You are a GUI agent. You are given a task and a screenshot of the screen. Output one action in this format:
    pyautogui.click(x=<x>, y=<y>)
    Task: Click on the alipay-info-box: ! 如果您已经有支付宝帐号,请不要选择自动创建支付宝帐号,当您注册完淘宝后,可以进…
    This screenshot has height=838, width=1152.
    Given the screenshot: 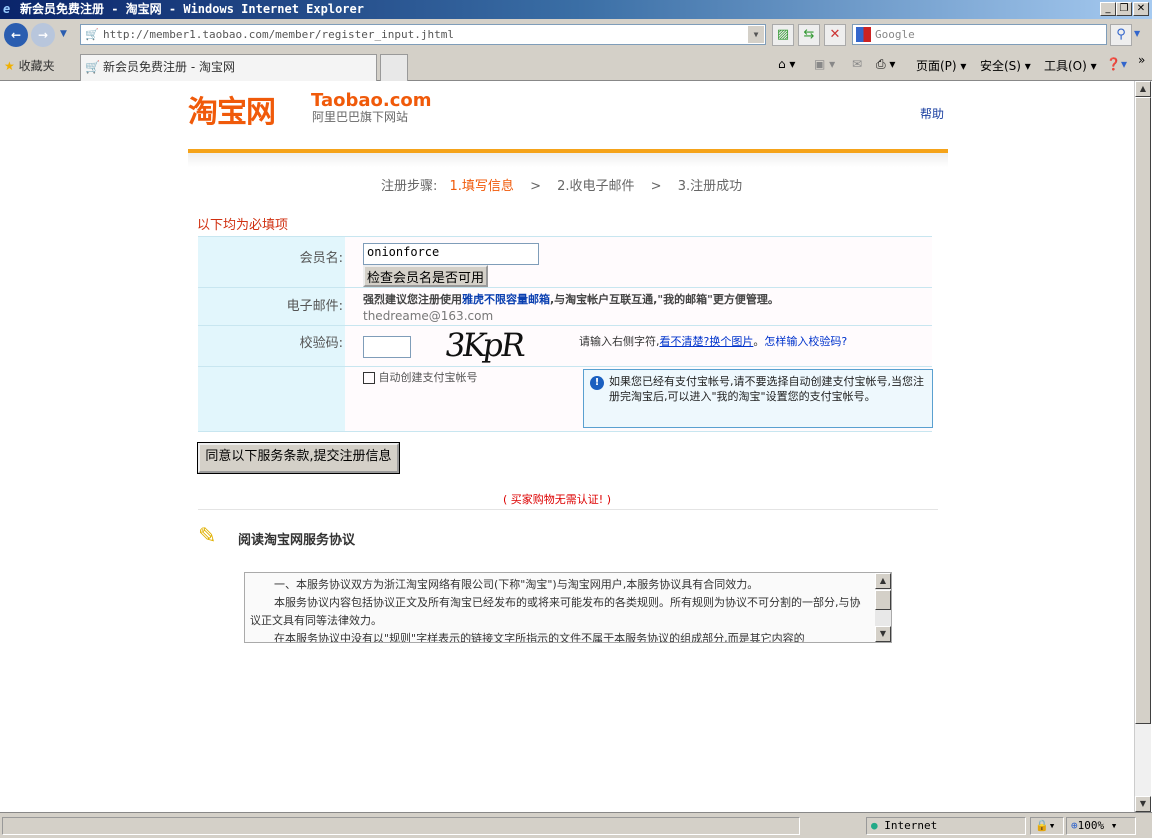 What is the action you would take?
    pyautogui.click(x=758, y=398)
    